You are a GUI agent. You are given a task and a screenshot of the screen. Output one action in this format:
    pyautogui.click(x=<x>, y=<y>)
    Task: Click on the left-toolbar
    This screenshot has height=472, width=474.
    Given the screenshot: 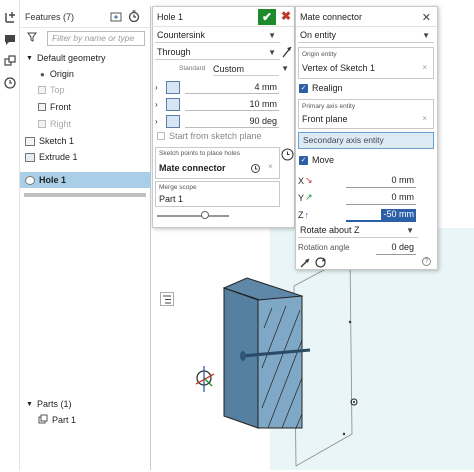 What is the action you would take?
    pyautogui.click(x=10, y=235)
    